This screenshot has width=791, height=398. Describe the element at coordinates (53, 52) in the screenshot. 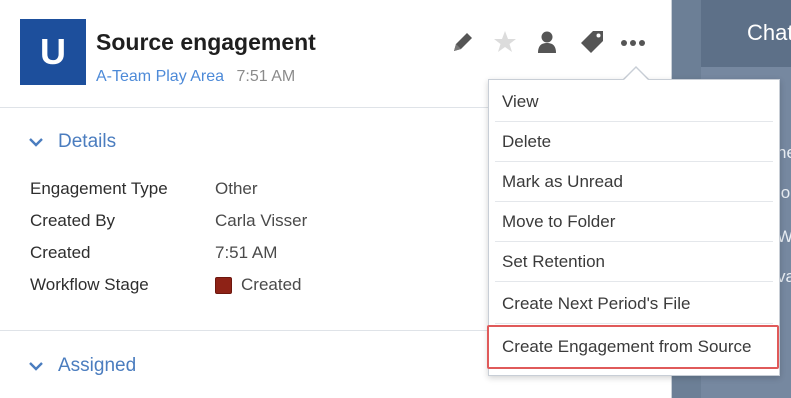

I see `engagement-avatar: U` at that location.